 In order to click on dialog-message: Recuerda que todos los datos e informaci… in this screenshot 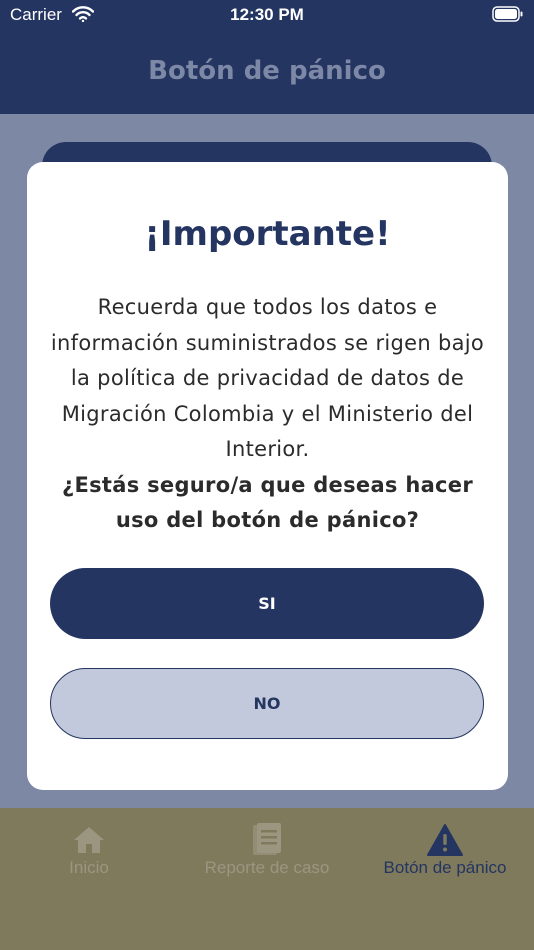, I will do `click(267, 378)`.